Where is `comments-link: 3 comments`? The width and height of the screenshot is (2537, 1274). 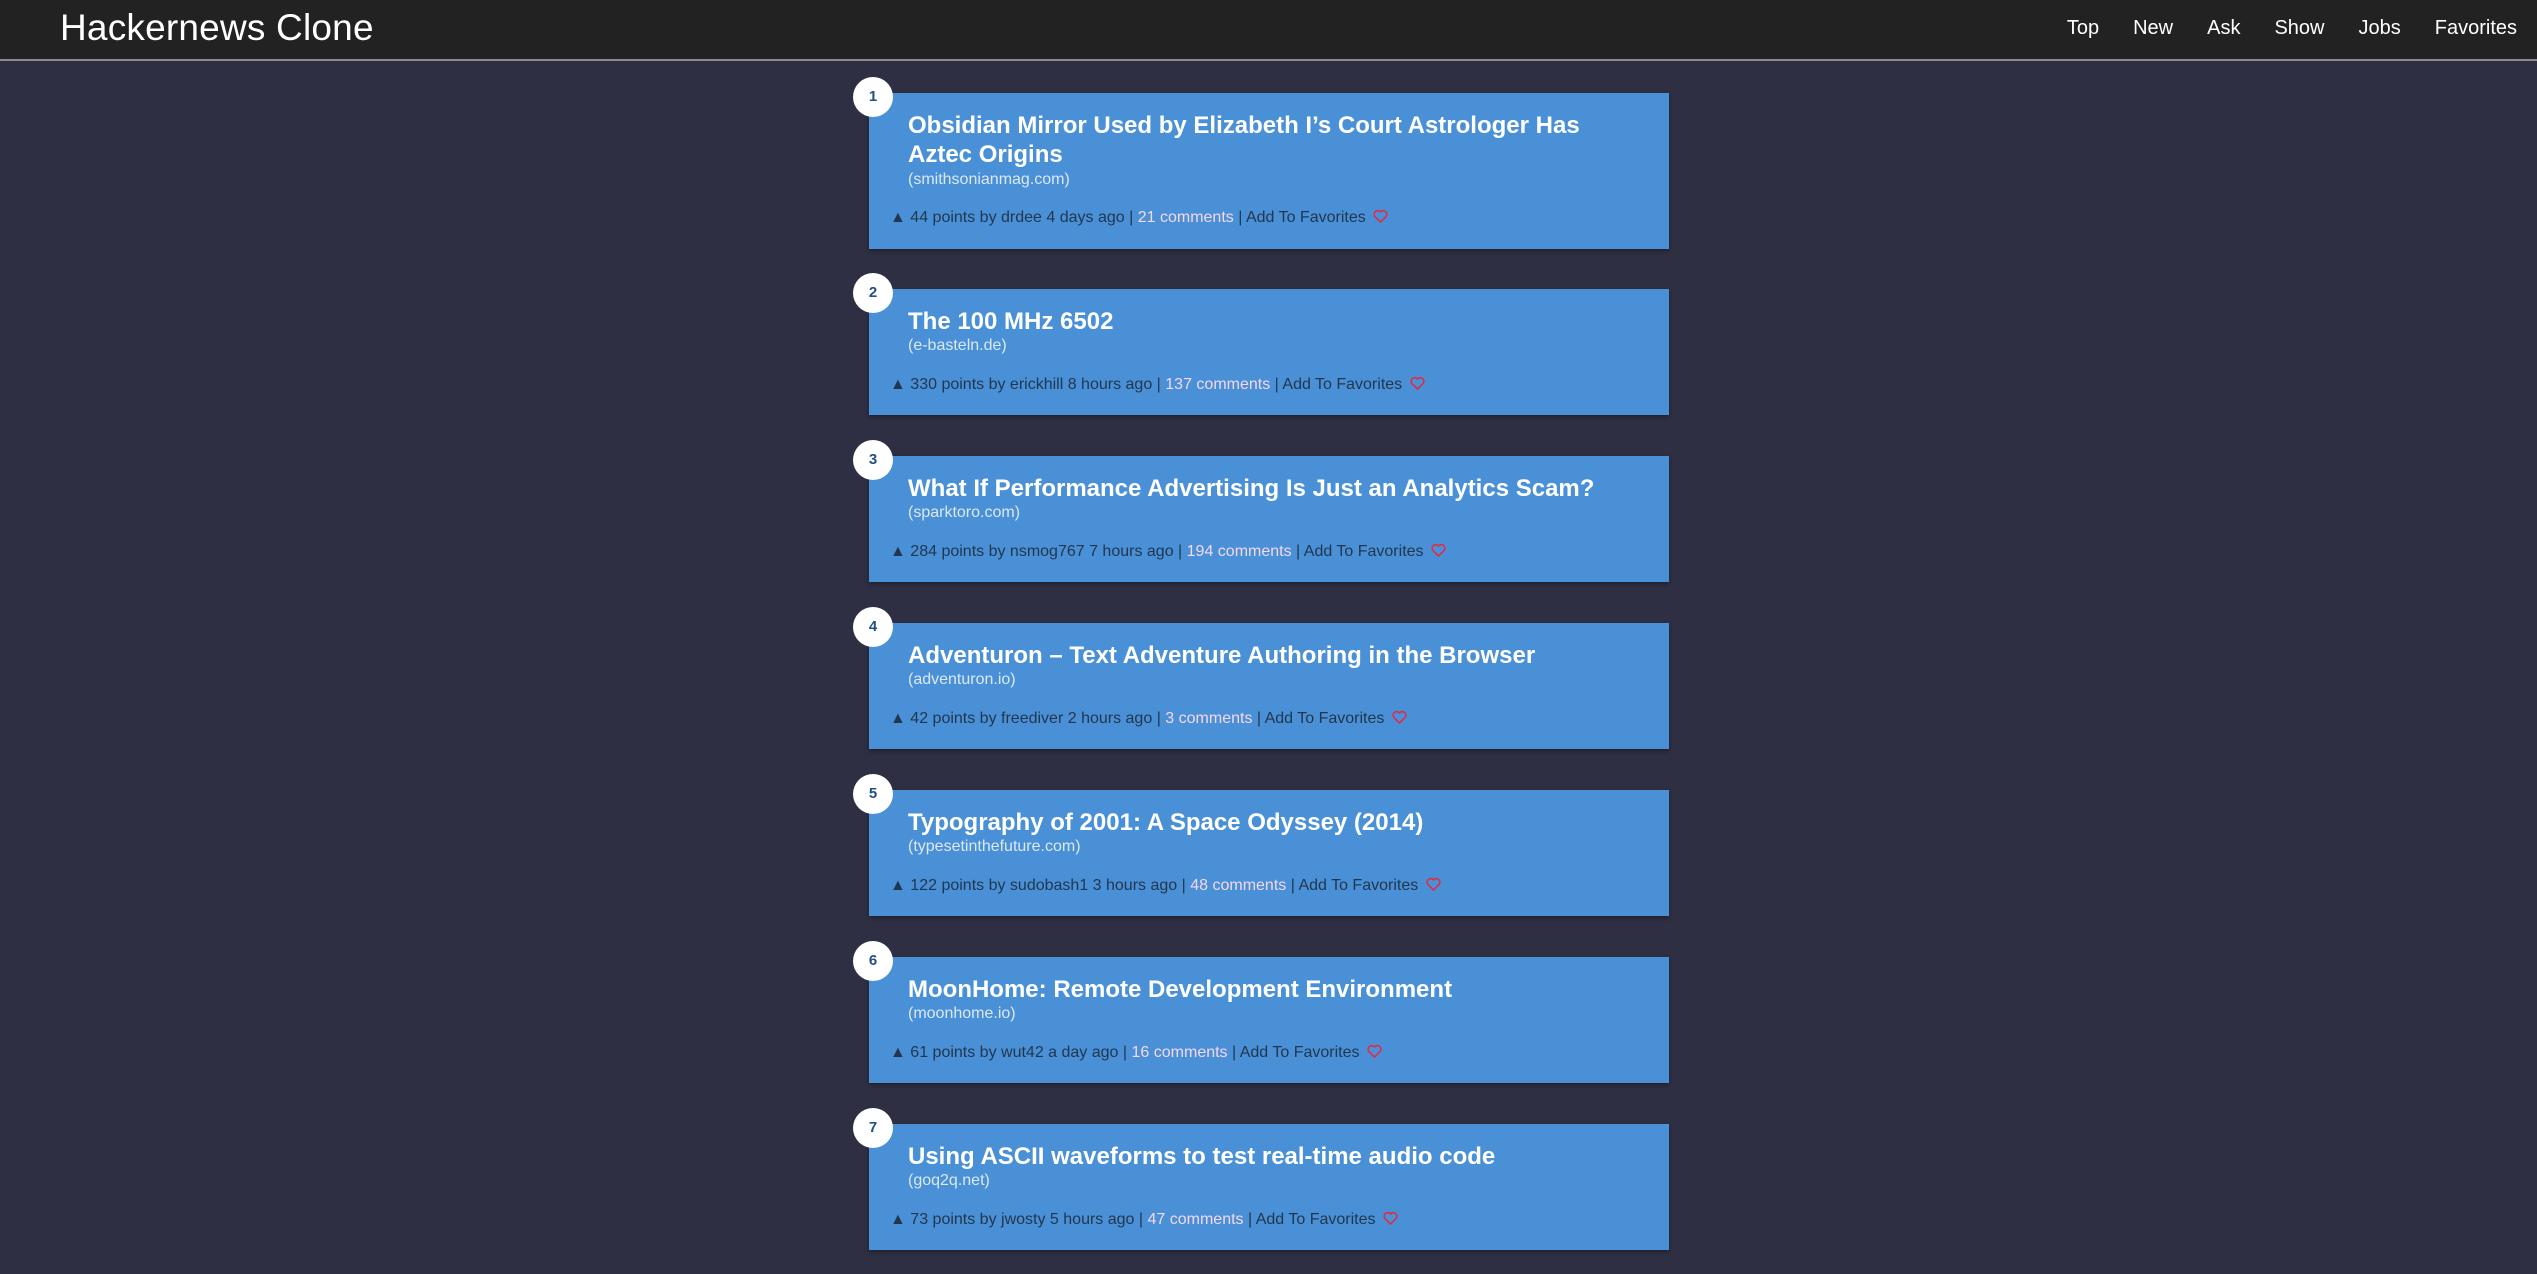
comments-link: 3 comments is located at coordinates (1208, 718).